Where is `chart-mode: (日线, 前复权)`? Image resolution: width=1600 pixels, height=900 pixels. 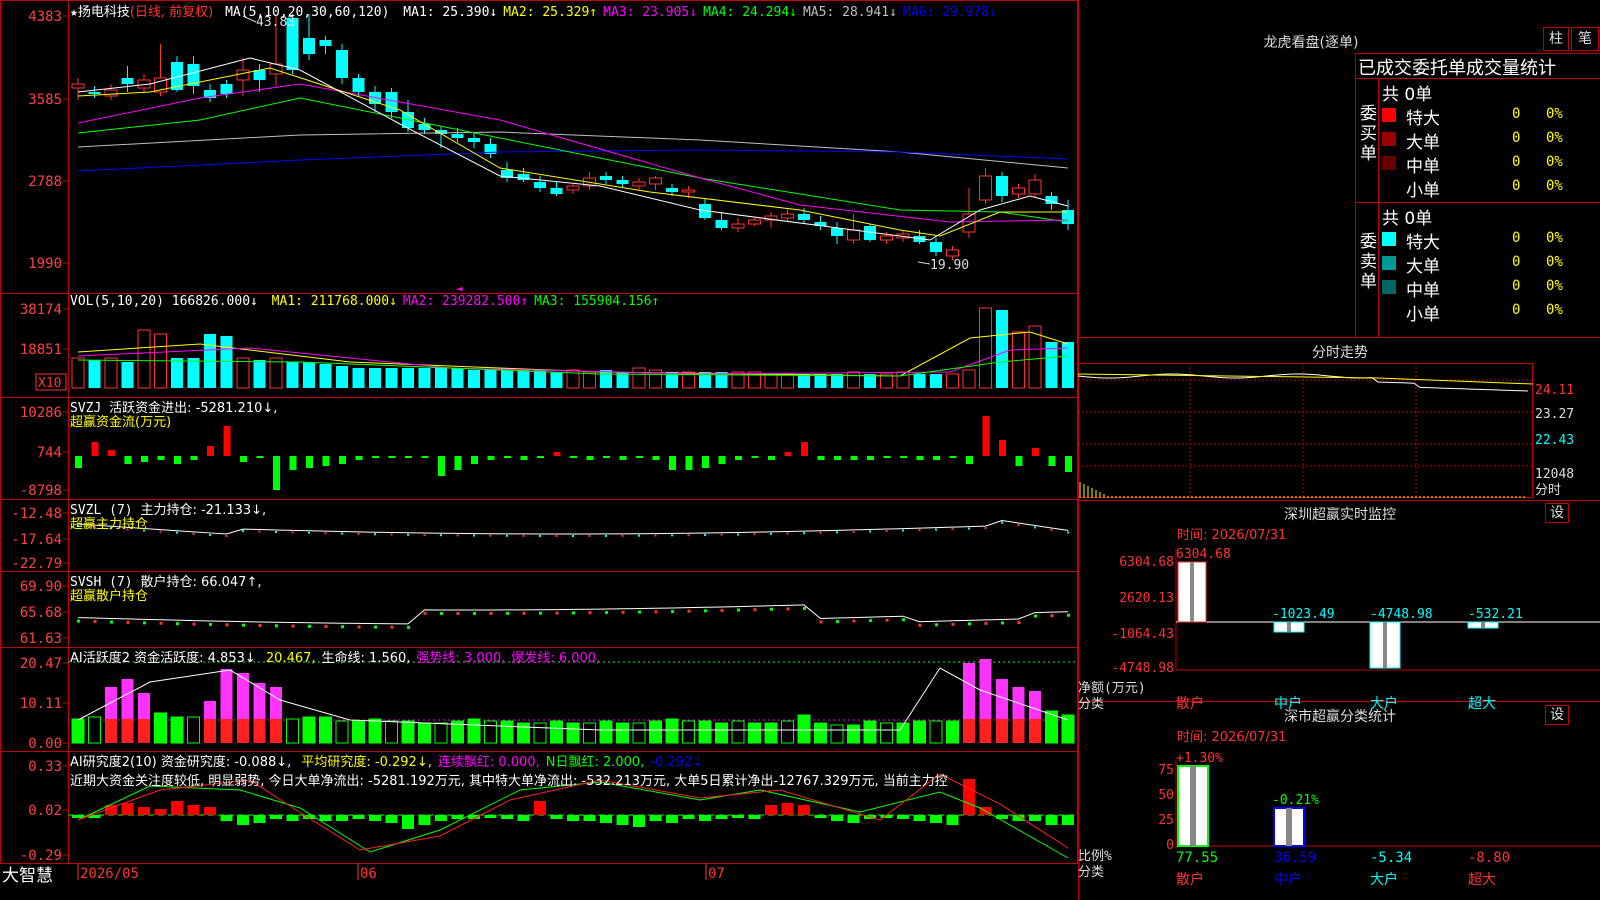 chart-mode: (日线, 前复权) is located at coordinates (171, 12).